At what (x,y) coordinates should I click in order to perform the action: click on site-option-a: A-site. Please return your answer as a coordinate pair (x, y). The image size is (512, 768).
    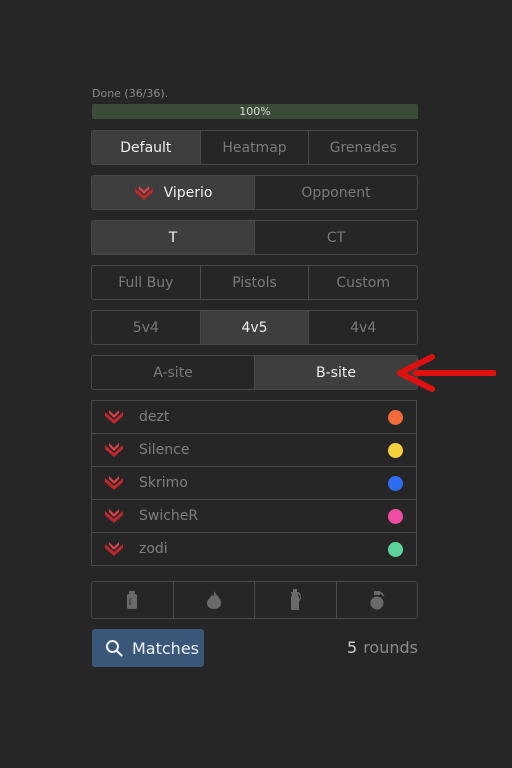
    Looking at the image, I should click on (173, 372).